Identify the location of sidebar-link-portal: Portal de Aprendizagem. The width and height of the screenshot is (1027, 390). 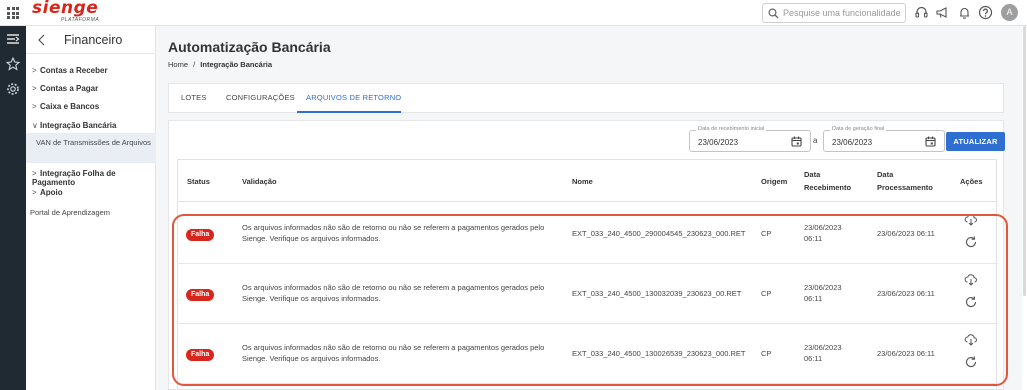
(70, 212).